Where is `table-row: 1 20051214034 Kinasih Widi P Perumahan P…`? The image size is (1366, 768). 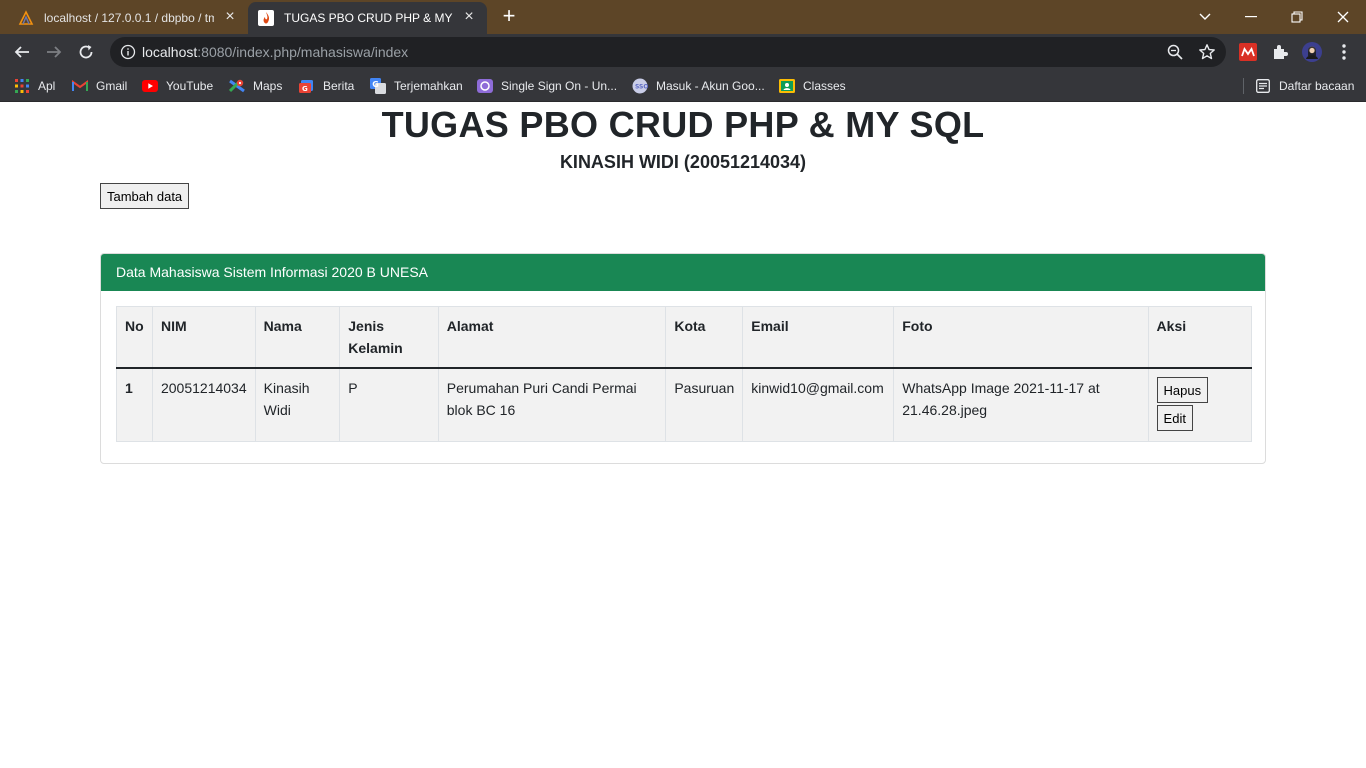
table-row: 1 20051214034 Kinasih Widi P Perumahan P… is located at coordinates (684, 404).